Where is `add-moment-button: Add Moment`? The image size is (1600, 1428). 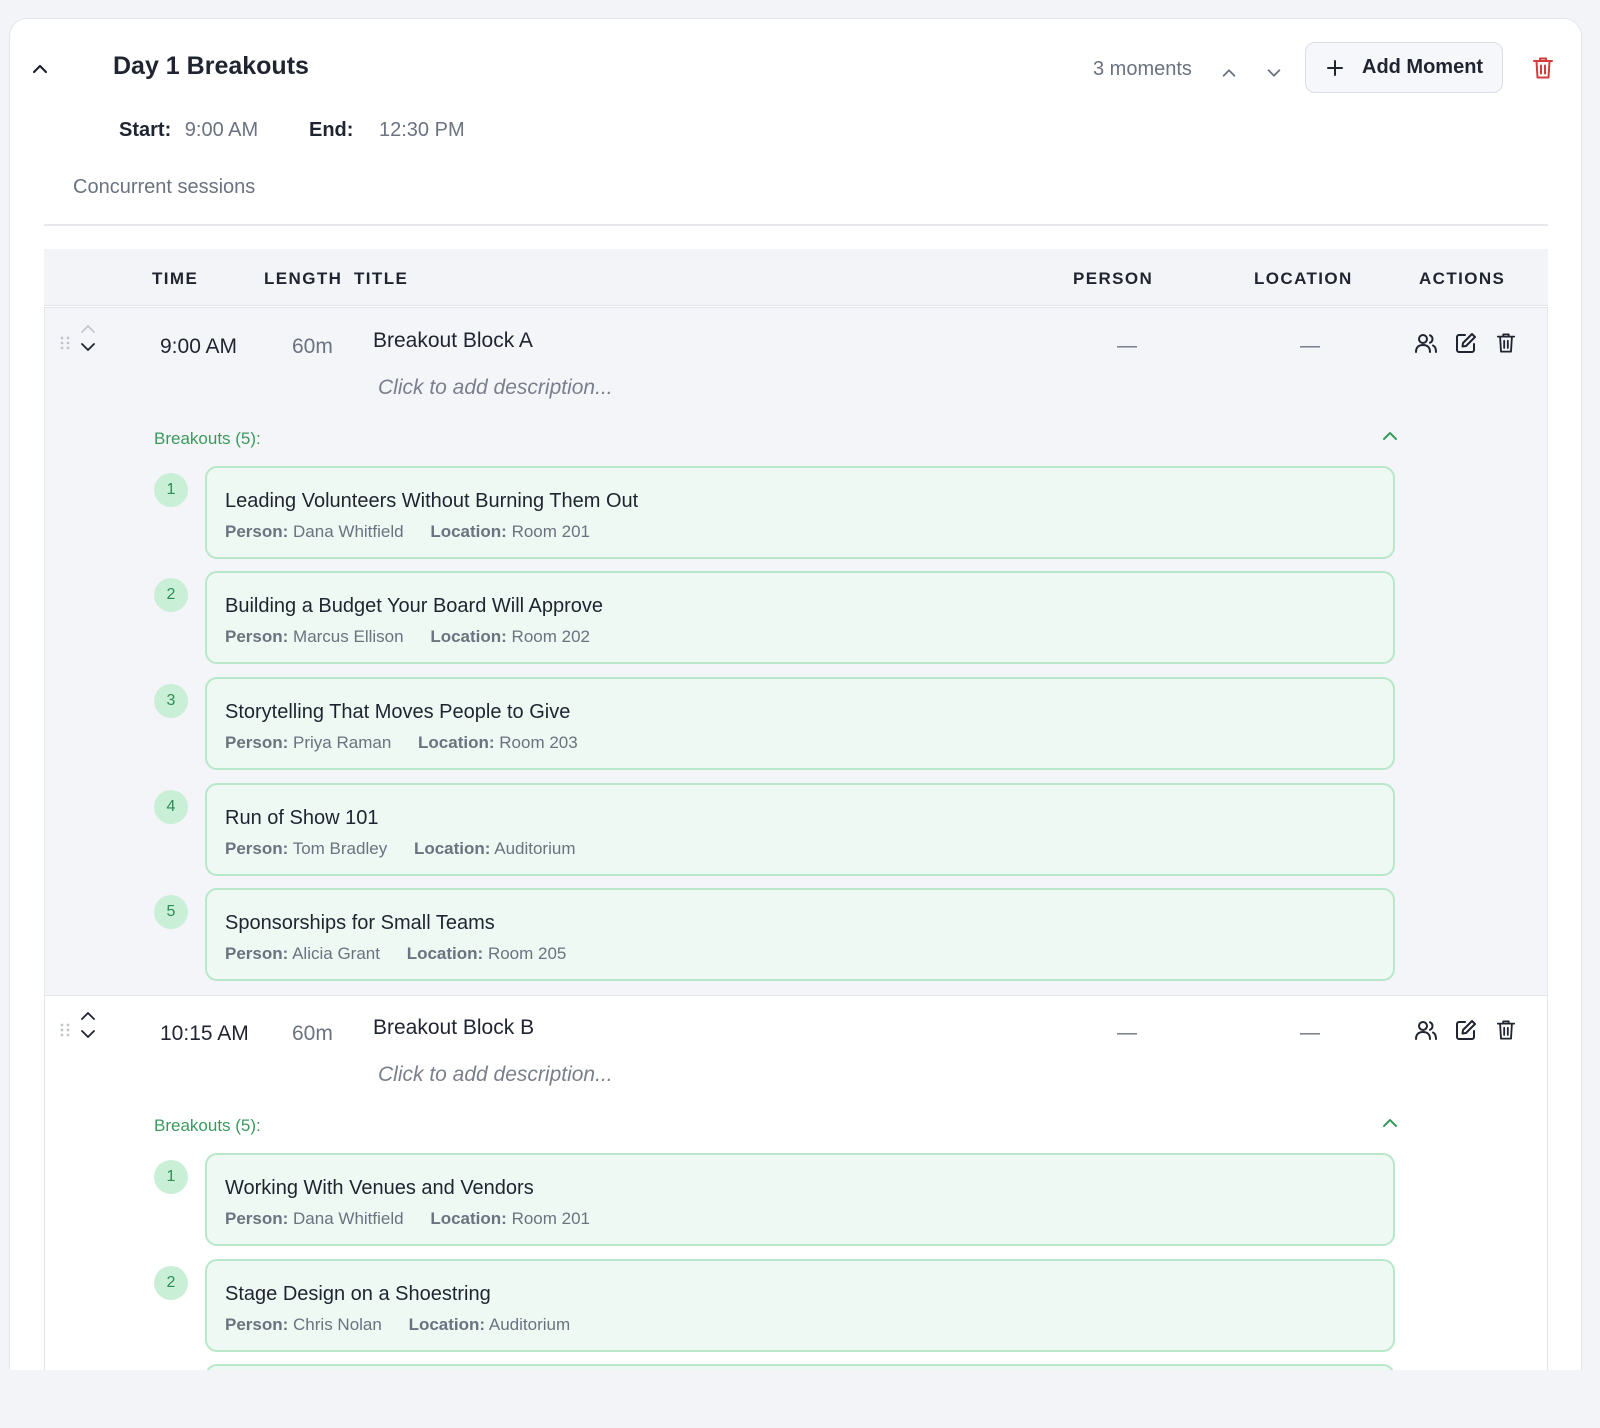
add-moment-button: Add Moment is located at coordinates (1404, 67).